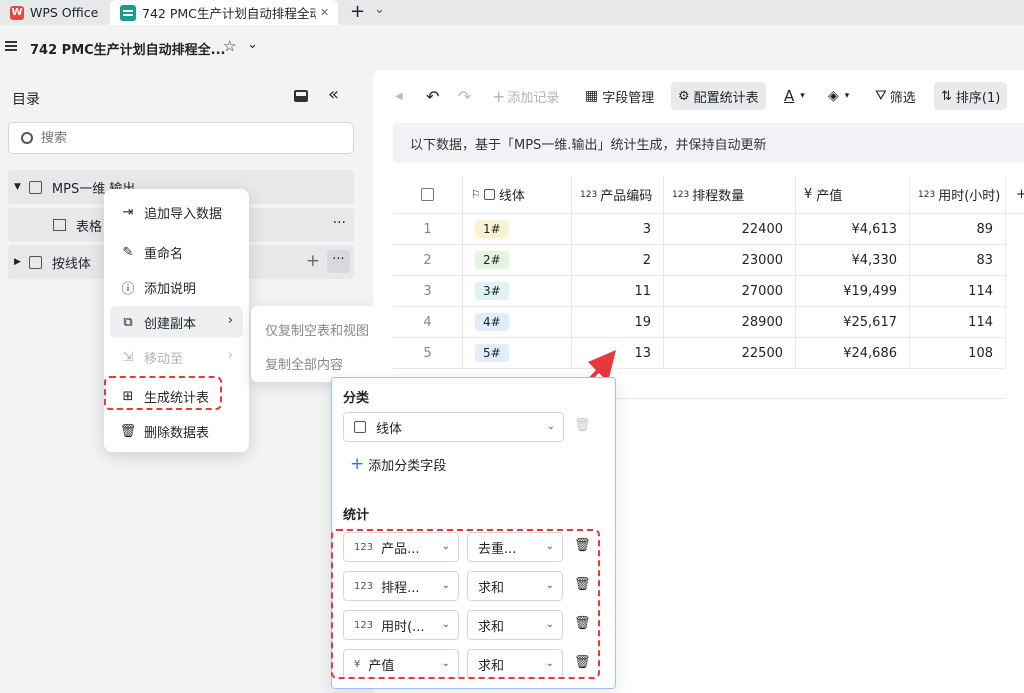  What do you see at coordinates (853, 195) in the screenshot?
I see `column-header-value: ¥ 产值` at bounding box center [853, 195].